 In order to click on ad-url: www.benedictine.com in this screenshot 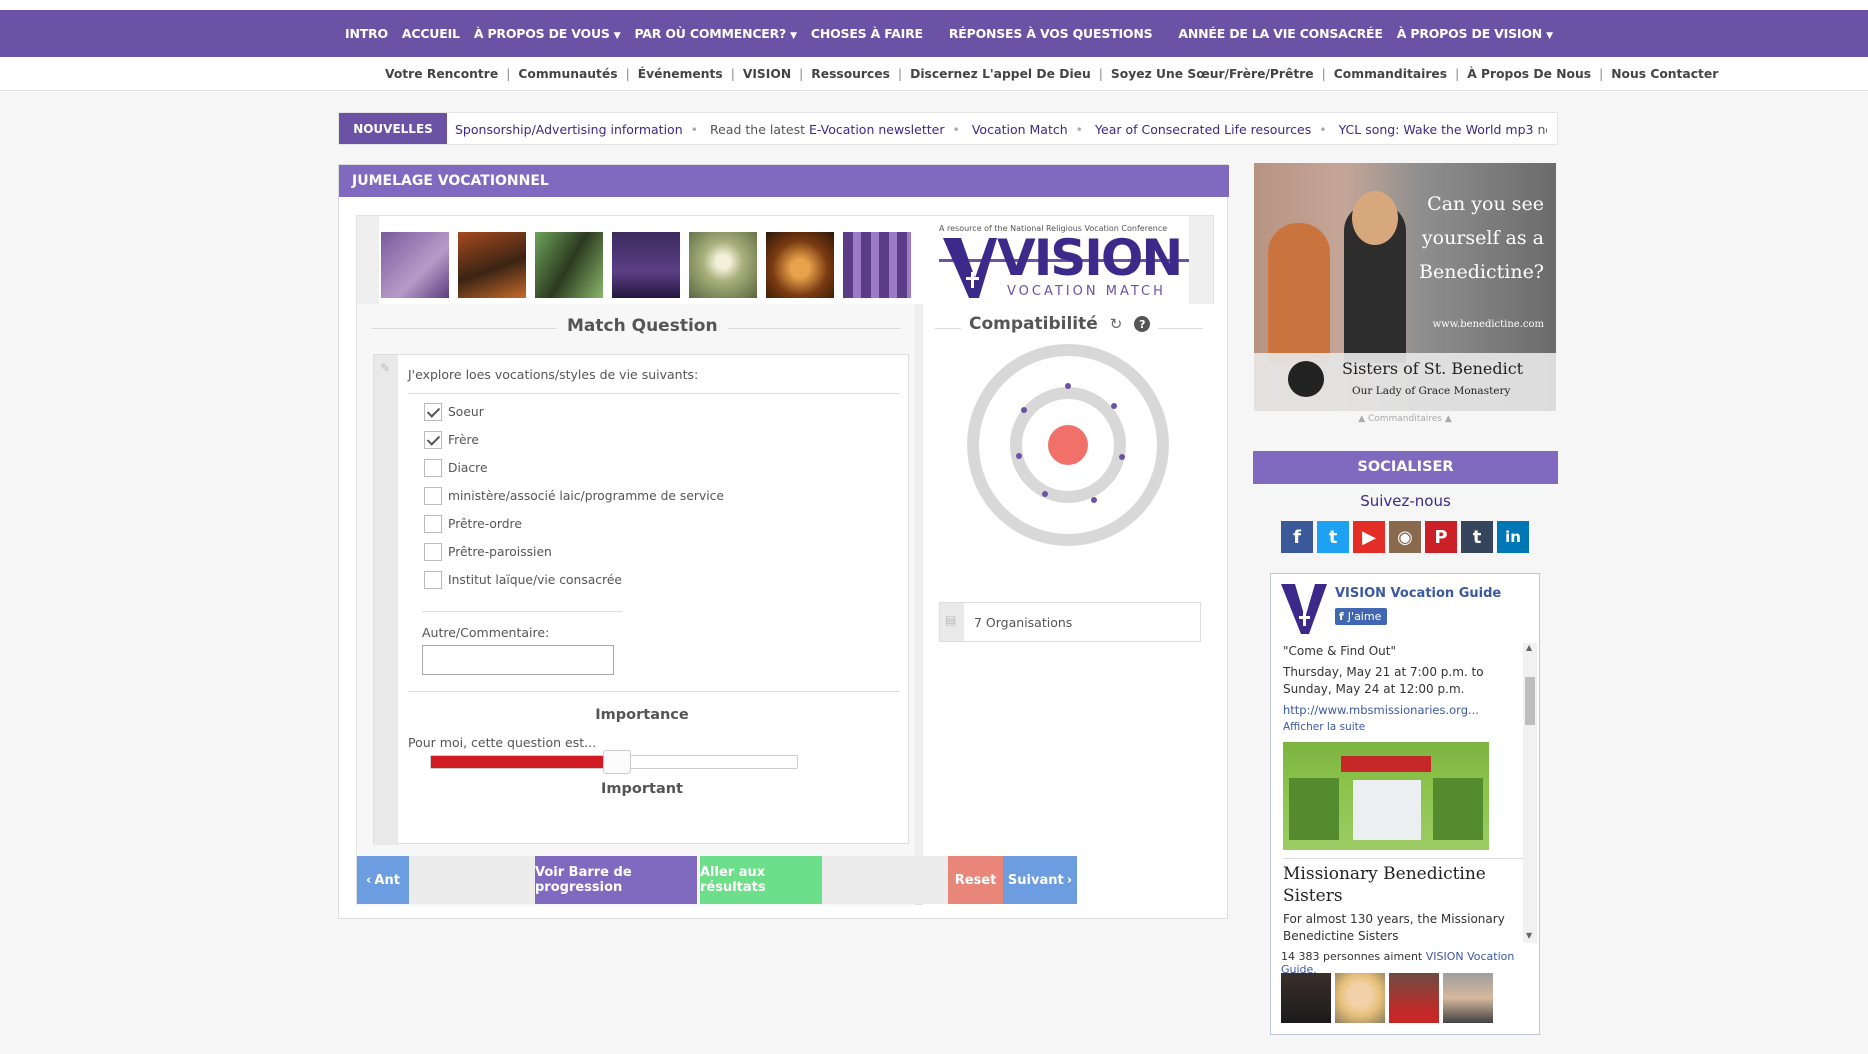, I will do `click(1488, 324)`.